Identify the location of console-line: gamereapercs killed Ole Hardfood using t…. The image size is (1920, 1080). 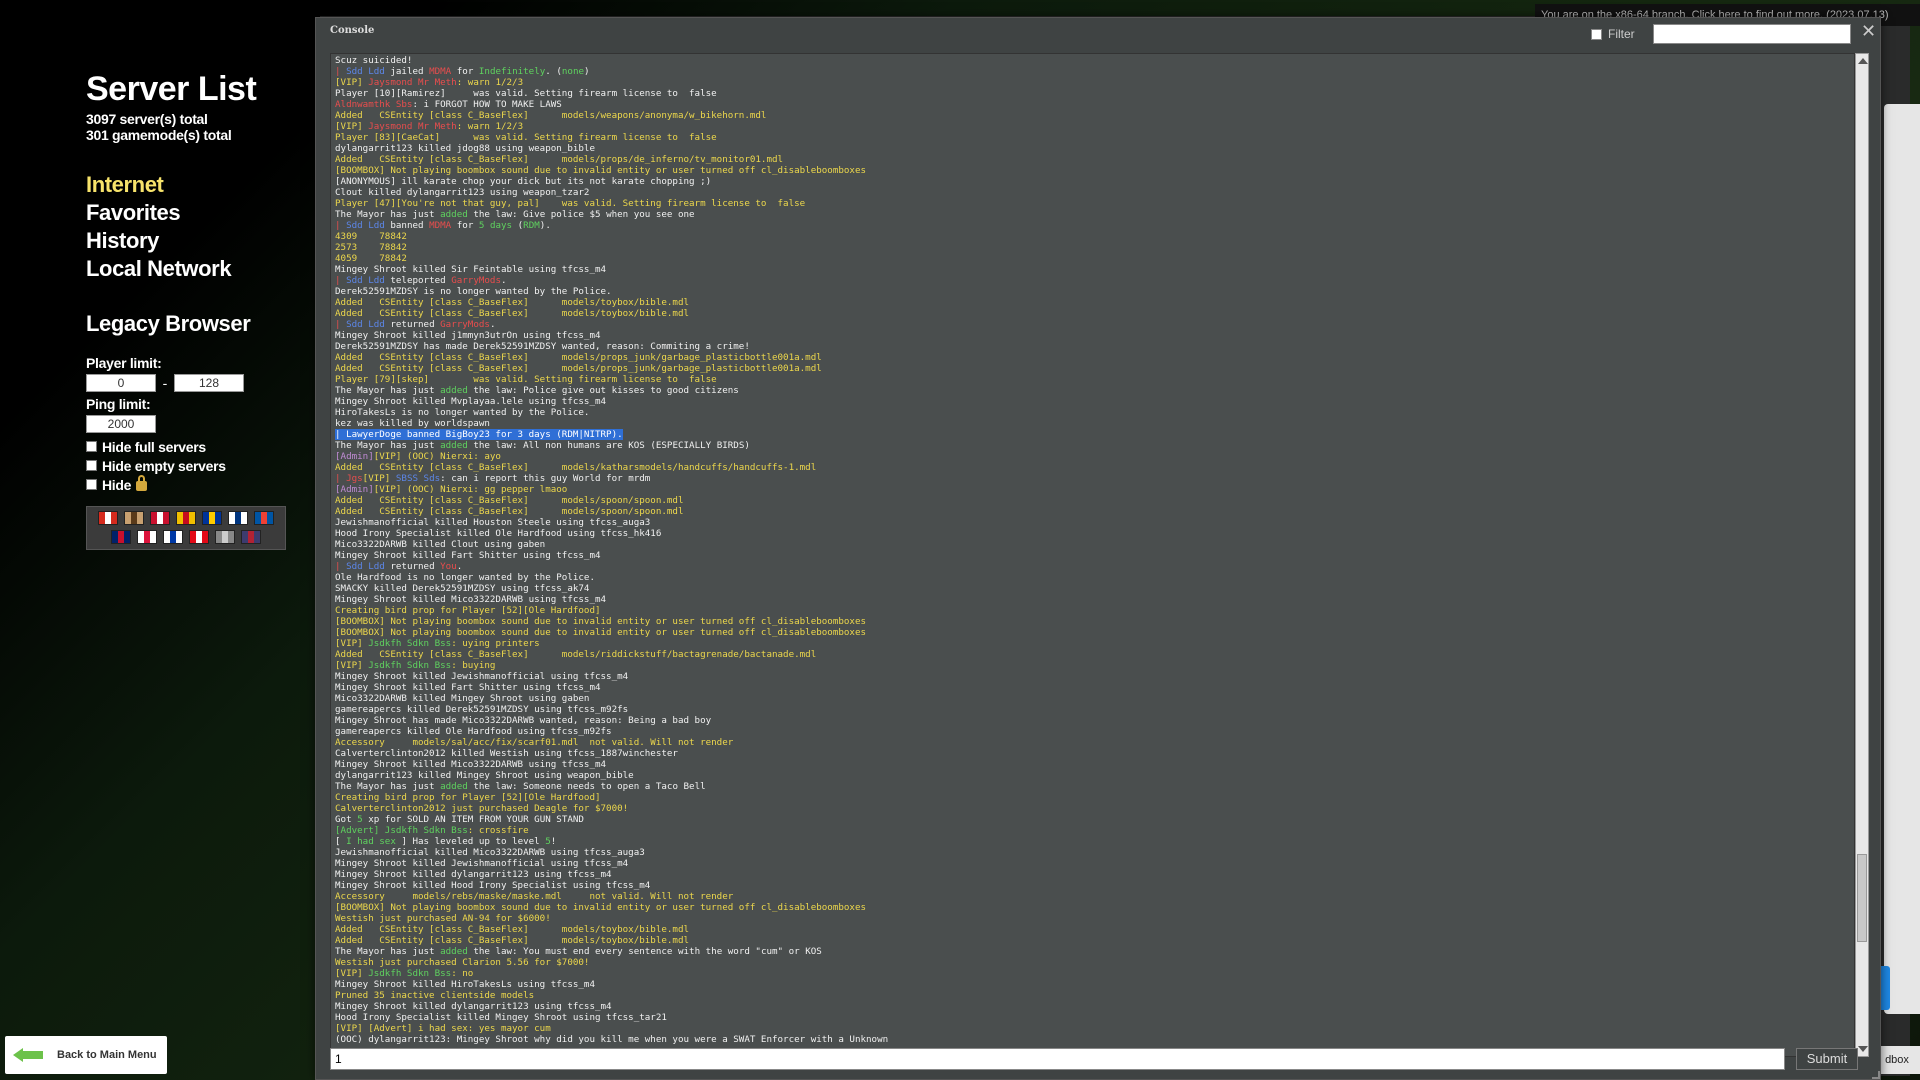
(1092, 731).